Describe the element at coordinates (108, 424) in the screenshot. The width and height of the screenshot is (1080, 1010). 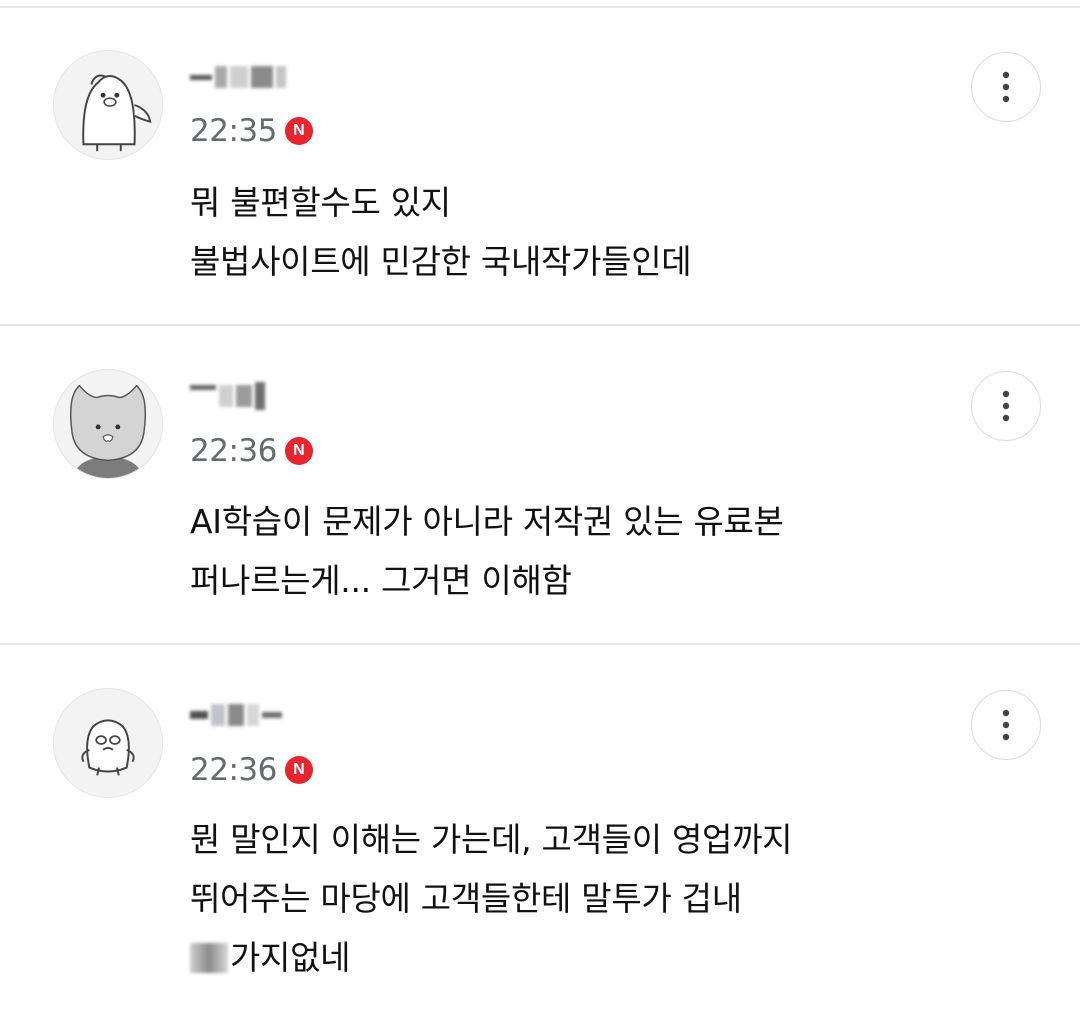
I see `cat-avatar-icon` at that location.